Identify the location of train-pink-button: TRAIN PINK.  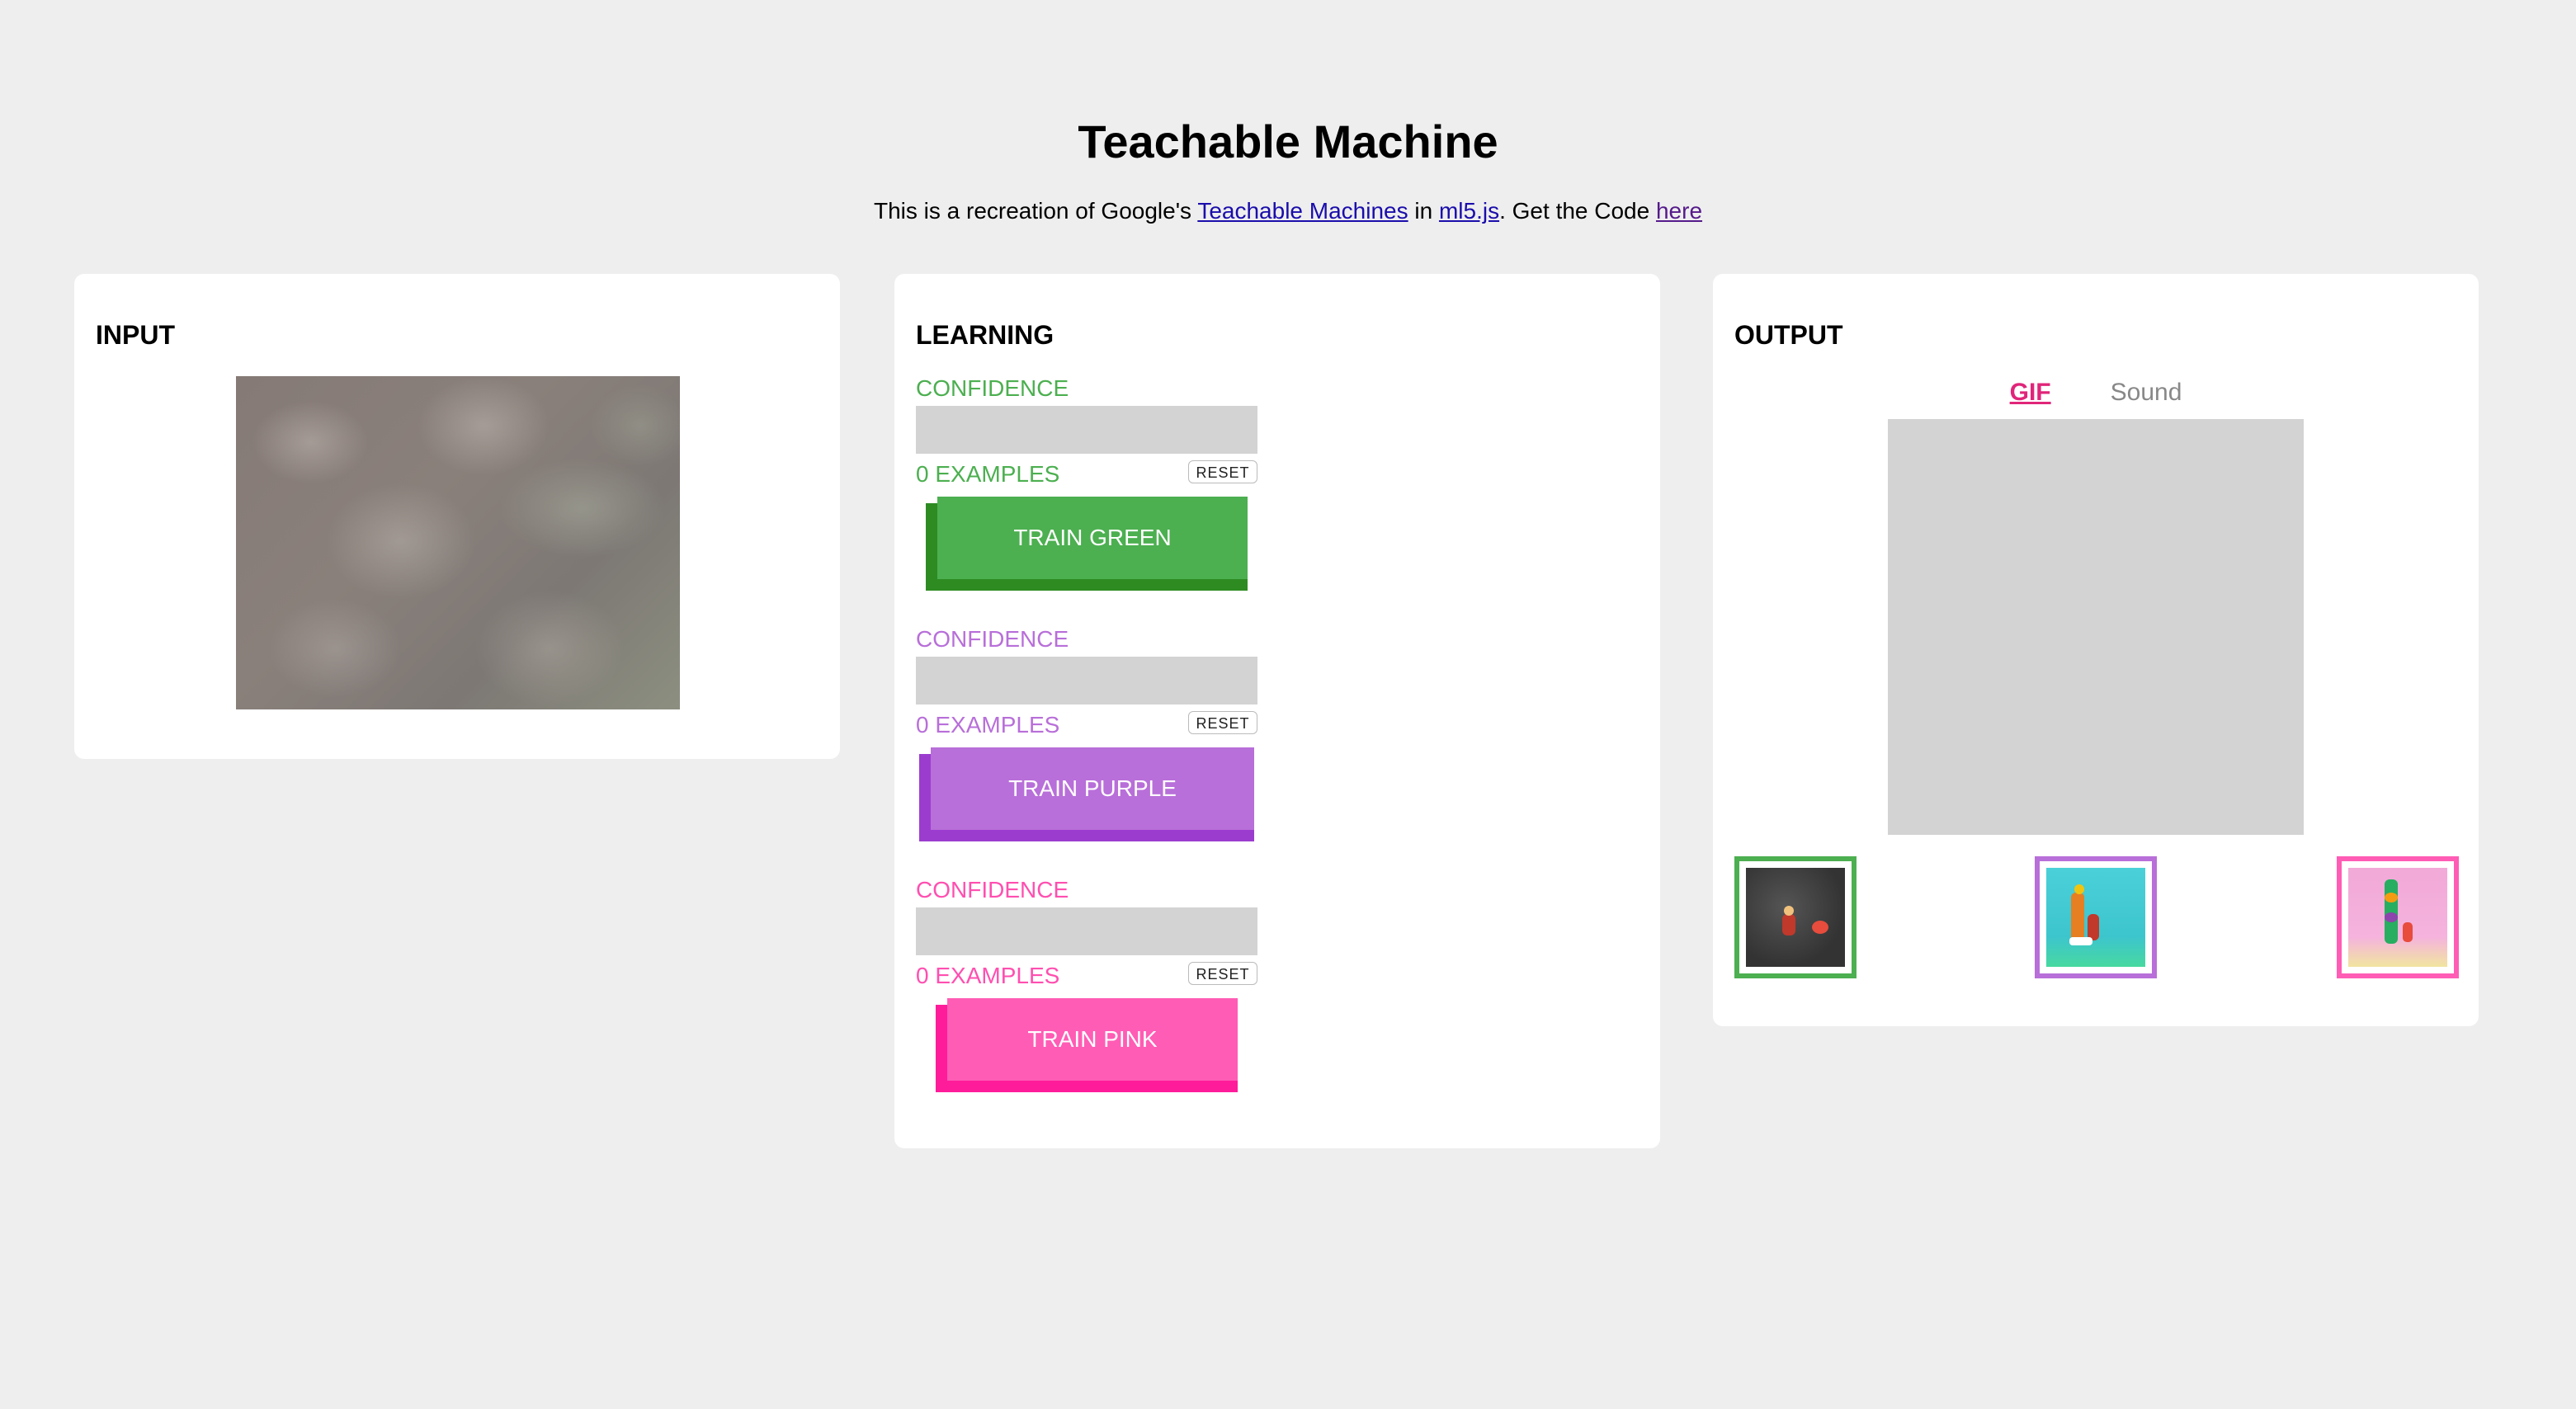
(1087, 1045).